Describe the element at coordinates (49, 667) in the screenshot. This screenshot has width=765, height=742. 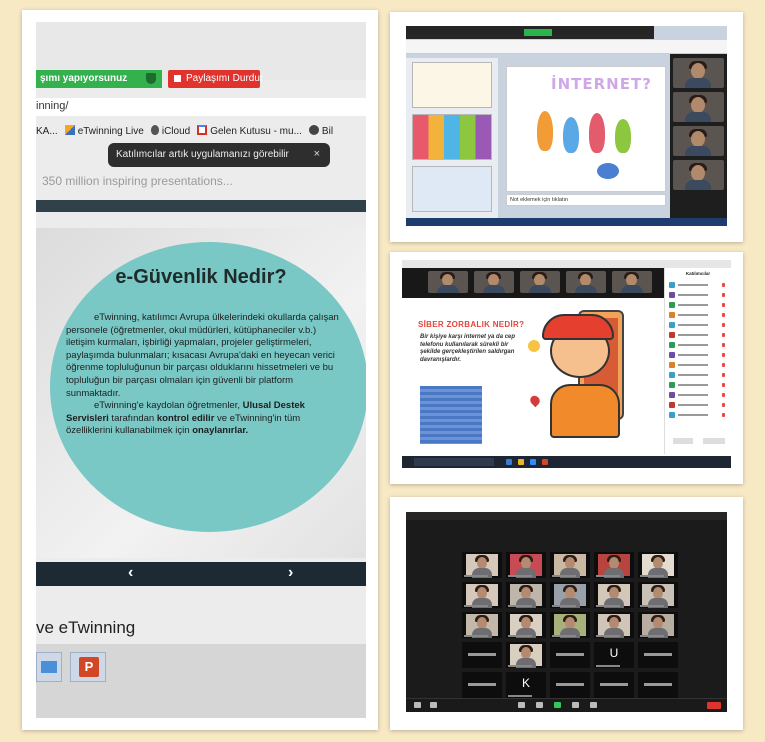
I see `taskbar-app-button` at that location.